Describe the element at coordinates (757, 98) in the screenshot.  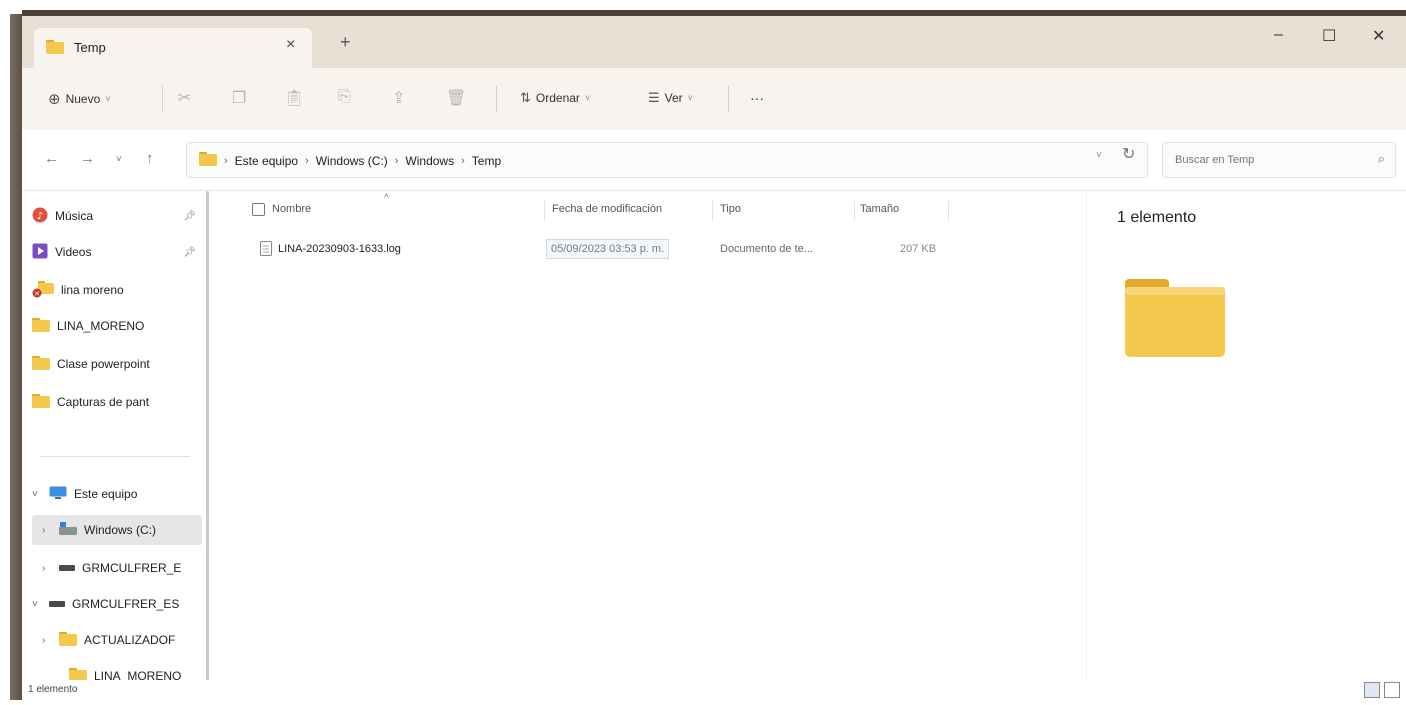
I see `more-options-button: ···` at that location.